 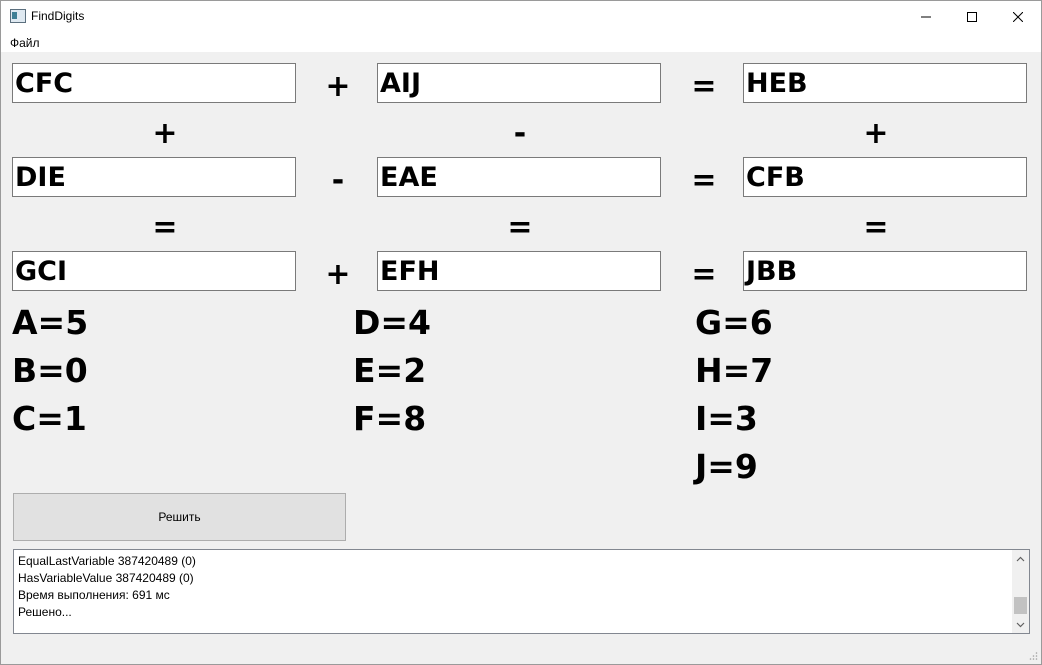 What do you see at coordinates (521, 16) in the screenshot?
I see `title-bar: FindDigits` at bounding box center [521, 16].